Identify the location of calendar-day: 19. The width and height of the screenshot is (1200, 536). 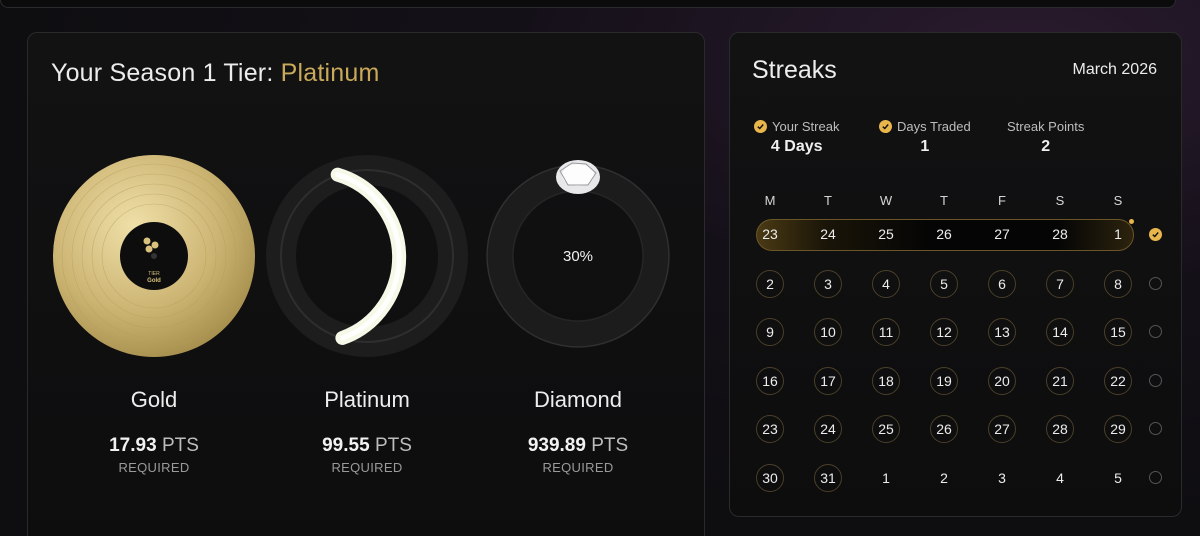
(944, 380).